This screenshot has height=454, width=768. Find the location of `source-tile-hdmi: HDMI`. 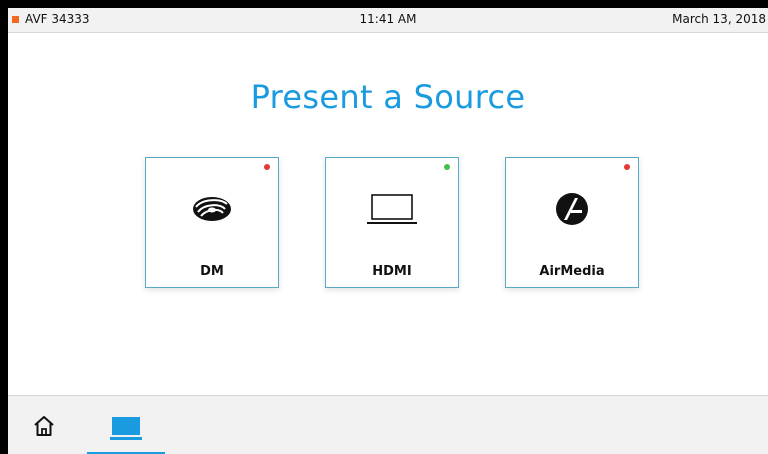

source-tile-hdmi: HDMI is located at coordinates (392, 222).